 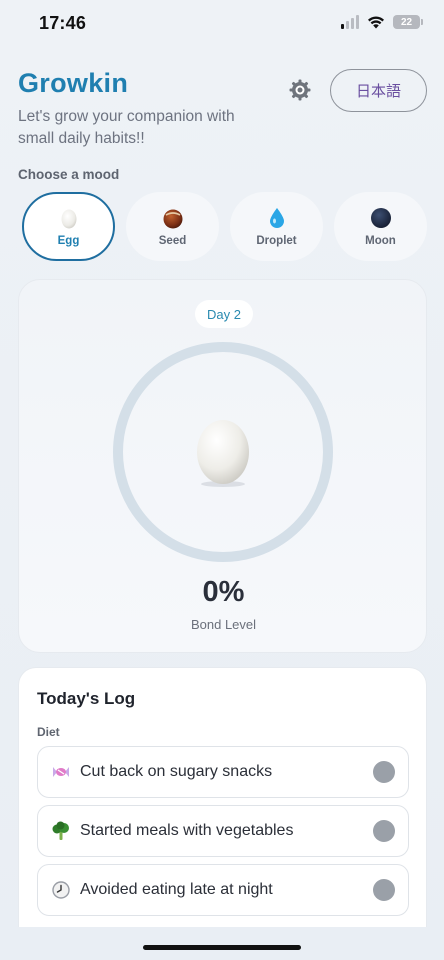 What do you see at coordinates (187, 830) in the screenshot?
I see `log-item-text: Started meals with vegetables` at bounding box center [187, 830].